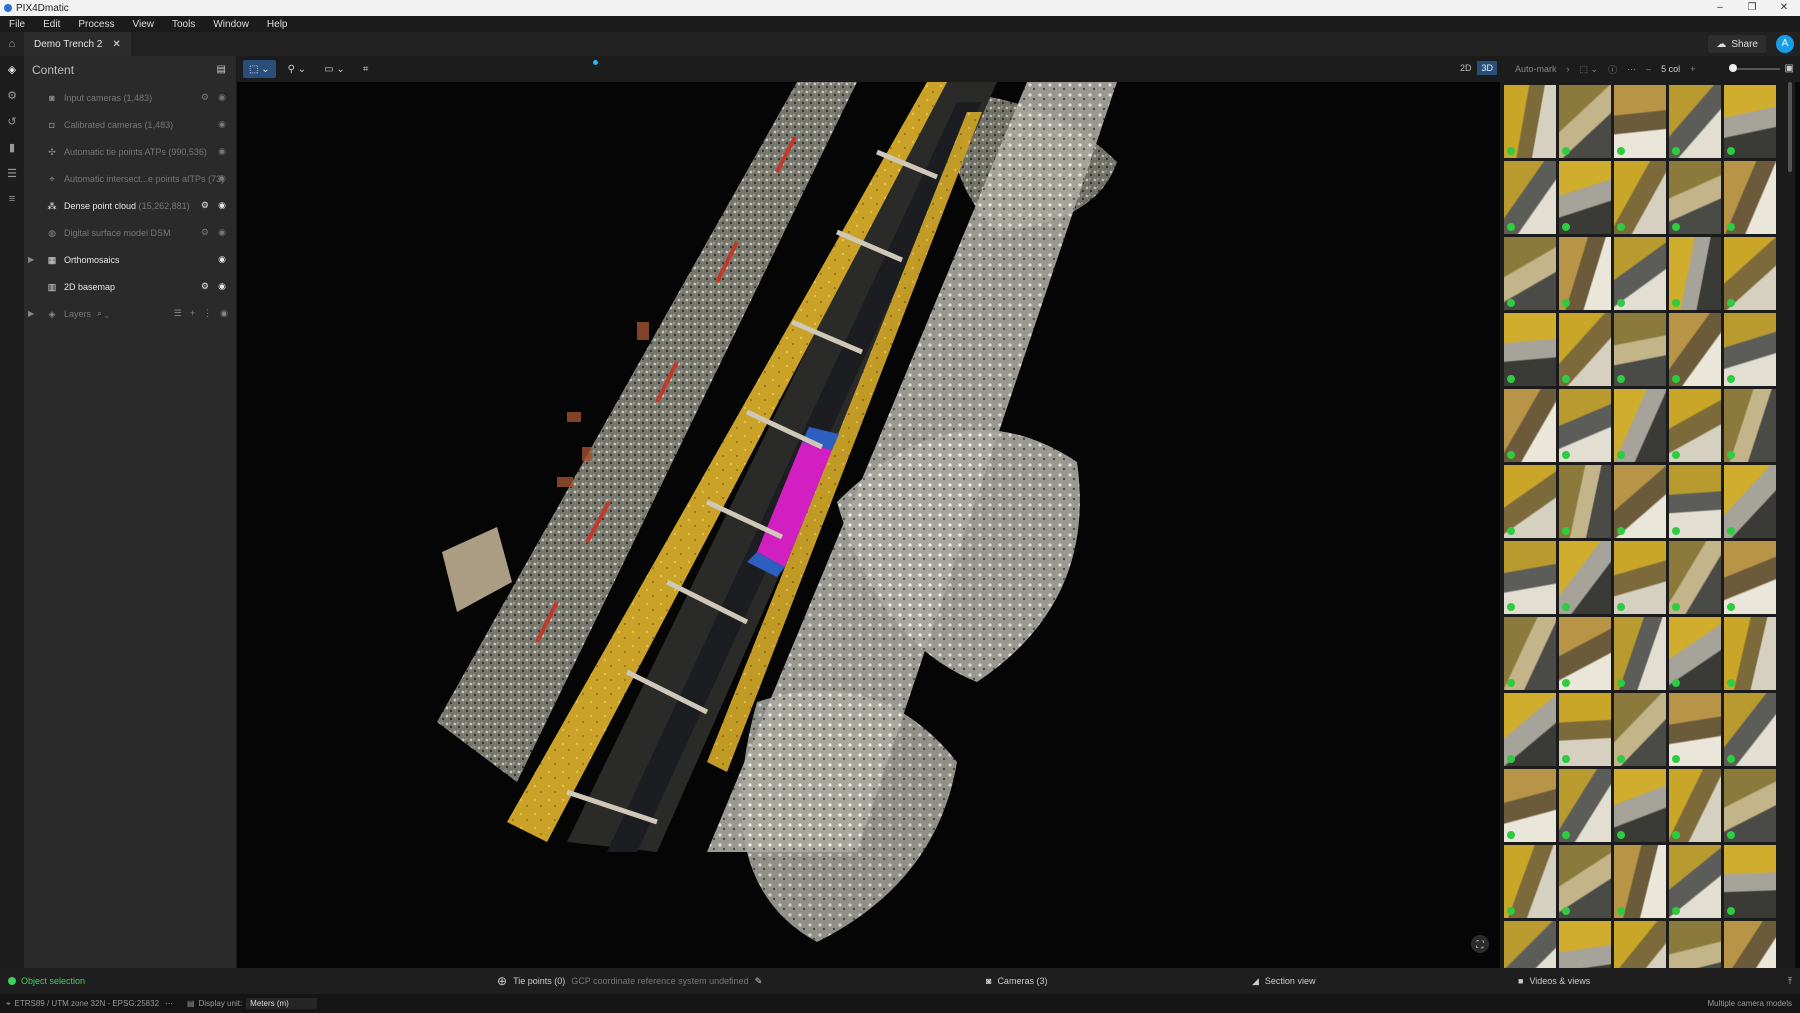  What do you see at coordinates (143, 24) in the screenshot?
I see `menu-view: View` at bounding box center [143, 24].